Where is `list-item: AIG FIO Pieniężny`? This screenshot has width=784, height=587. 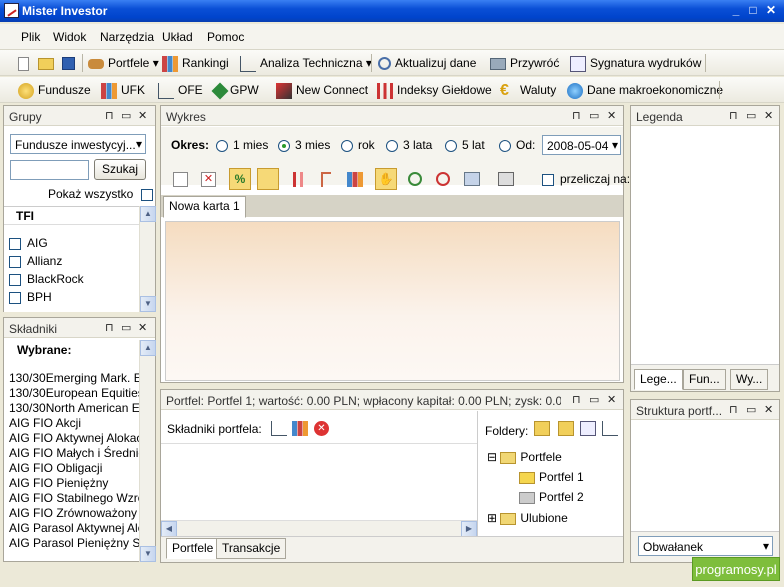
list-item: AIG FIO Pieniężny is located at coordinates (74, 483).